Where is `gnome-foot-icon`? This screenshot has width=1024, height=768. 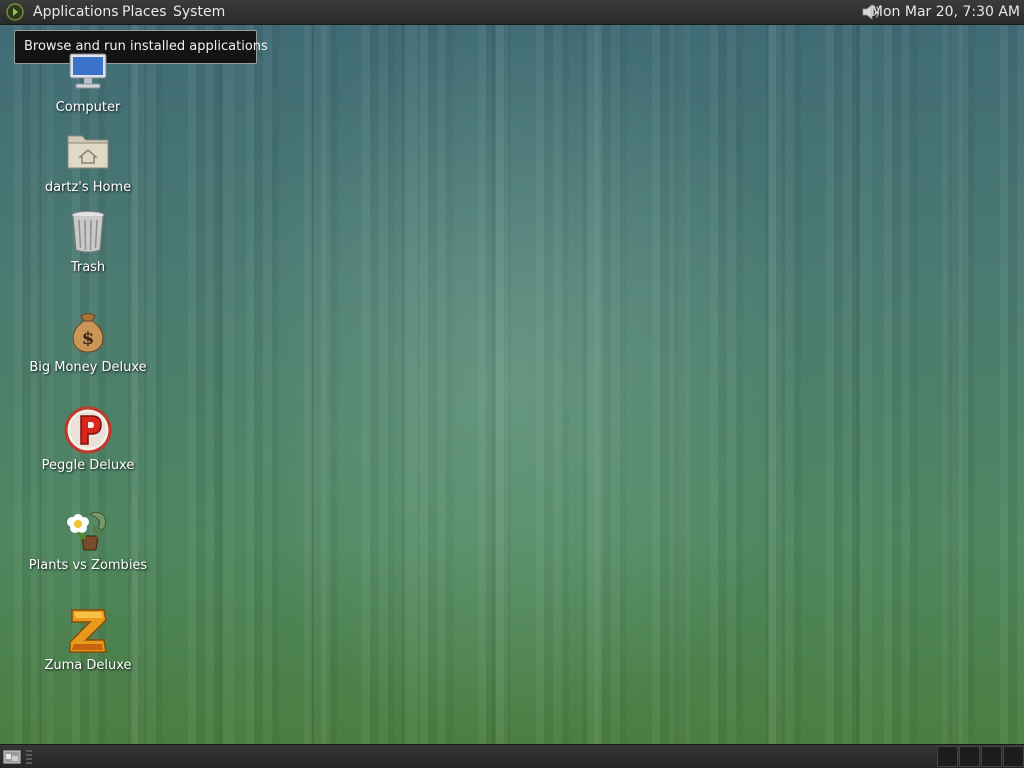
gnome-foot-icon is located at coordinates (15, 12).